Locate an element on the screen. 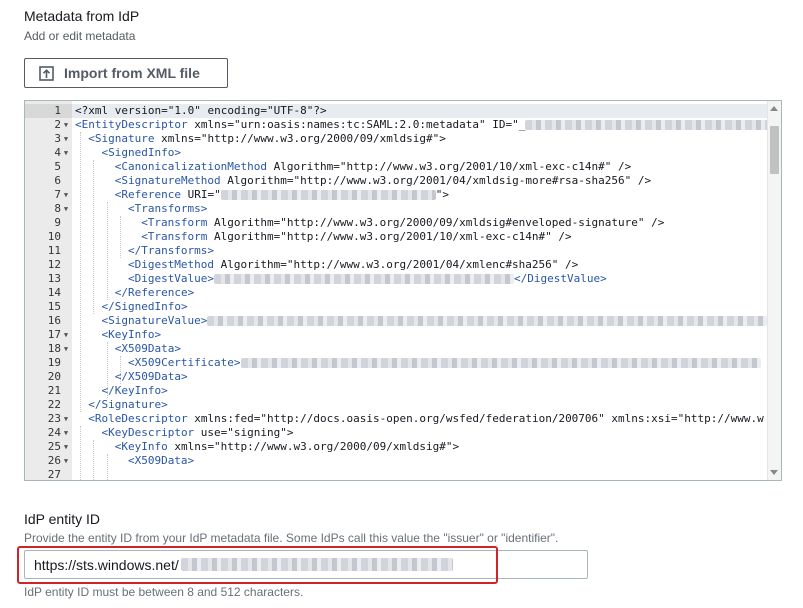  editor-scrollbar is located at coordinates (774, 290).